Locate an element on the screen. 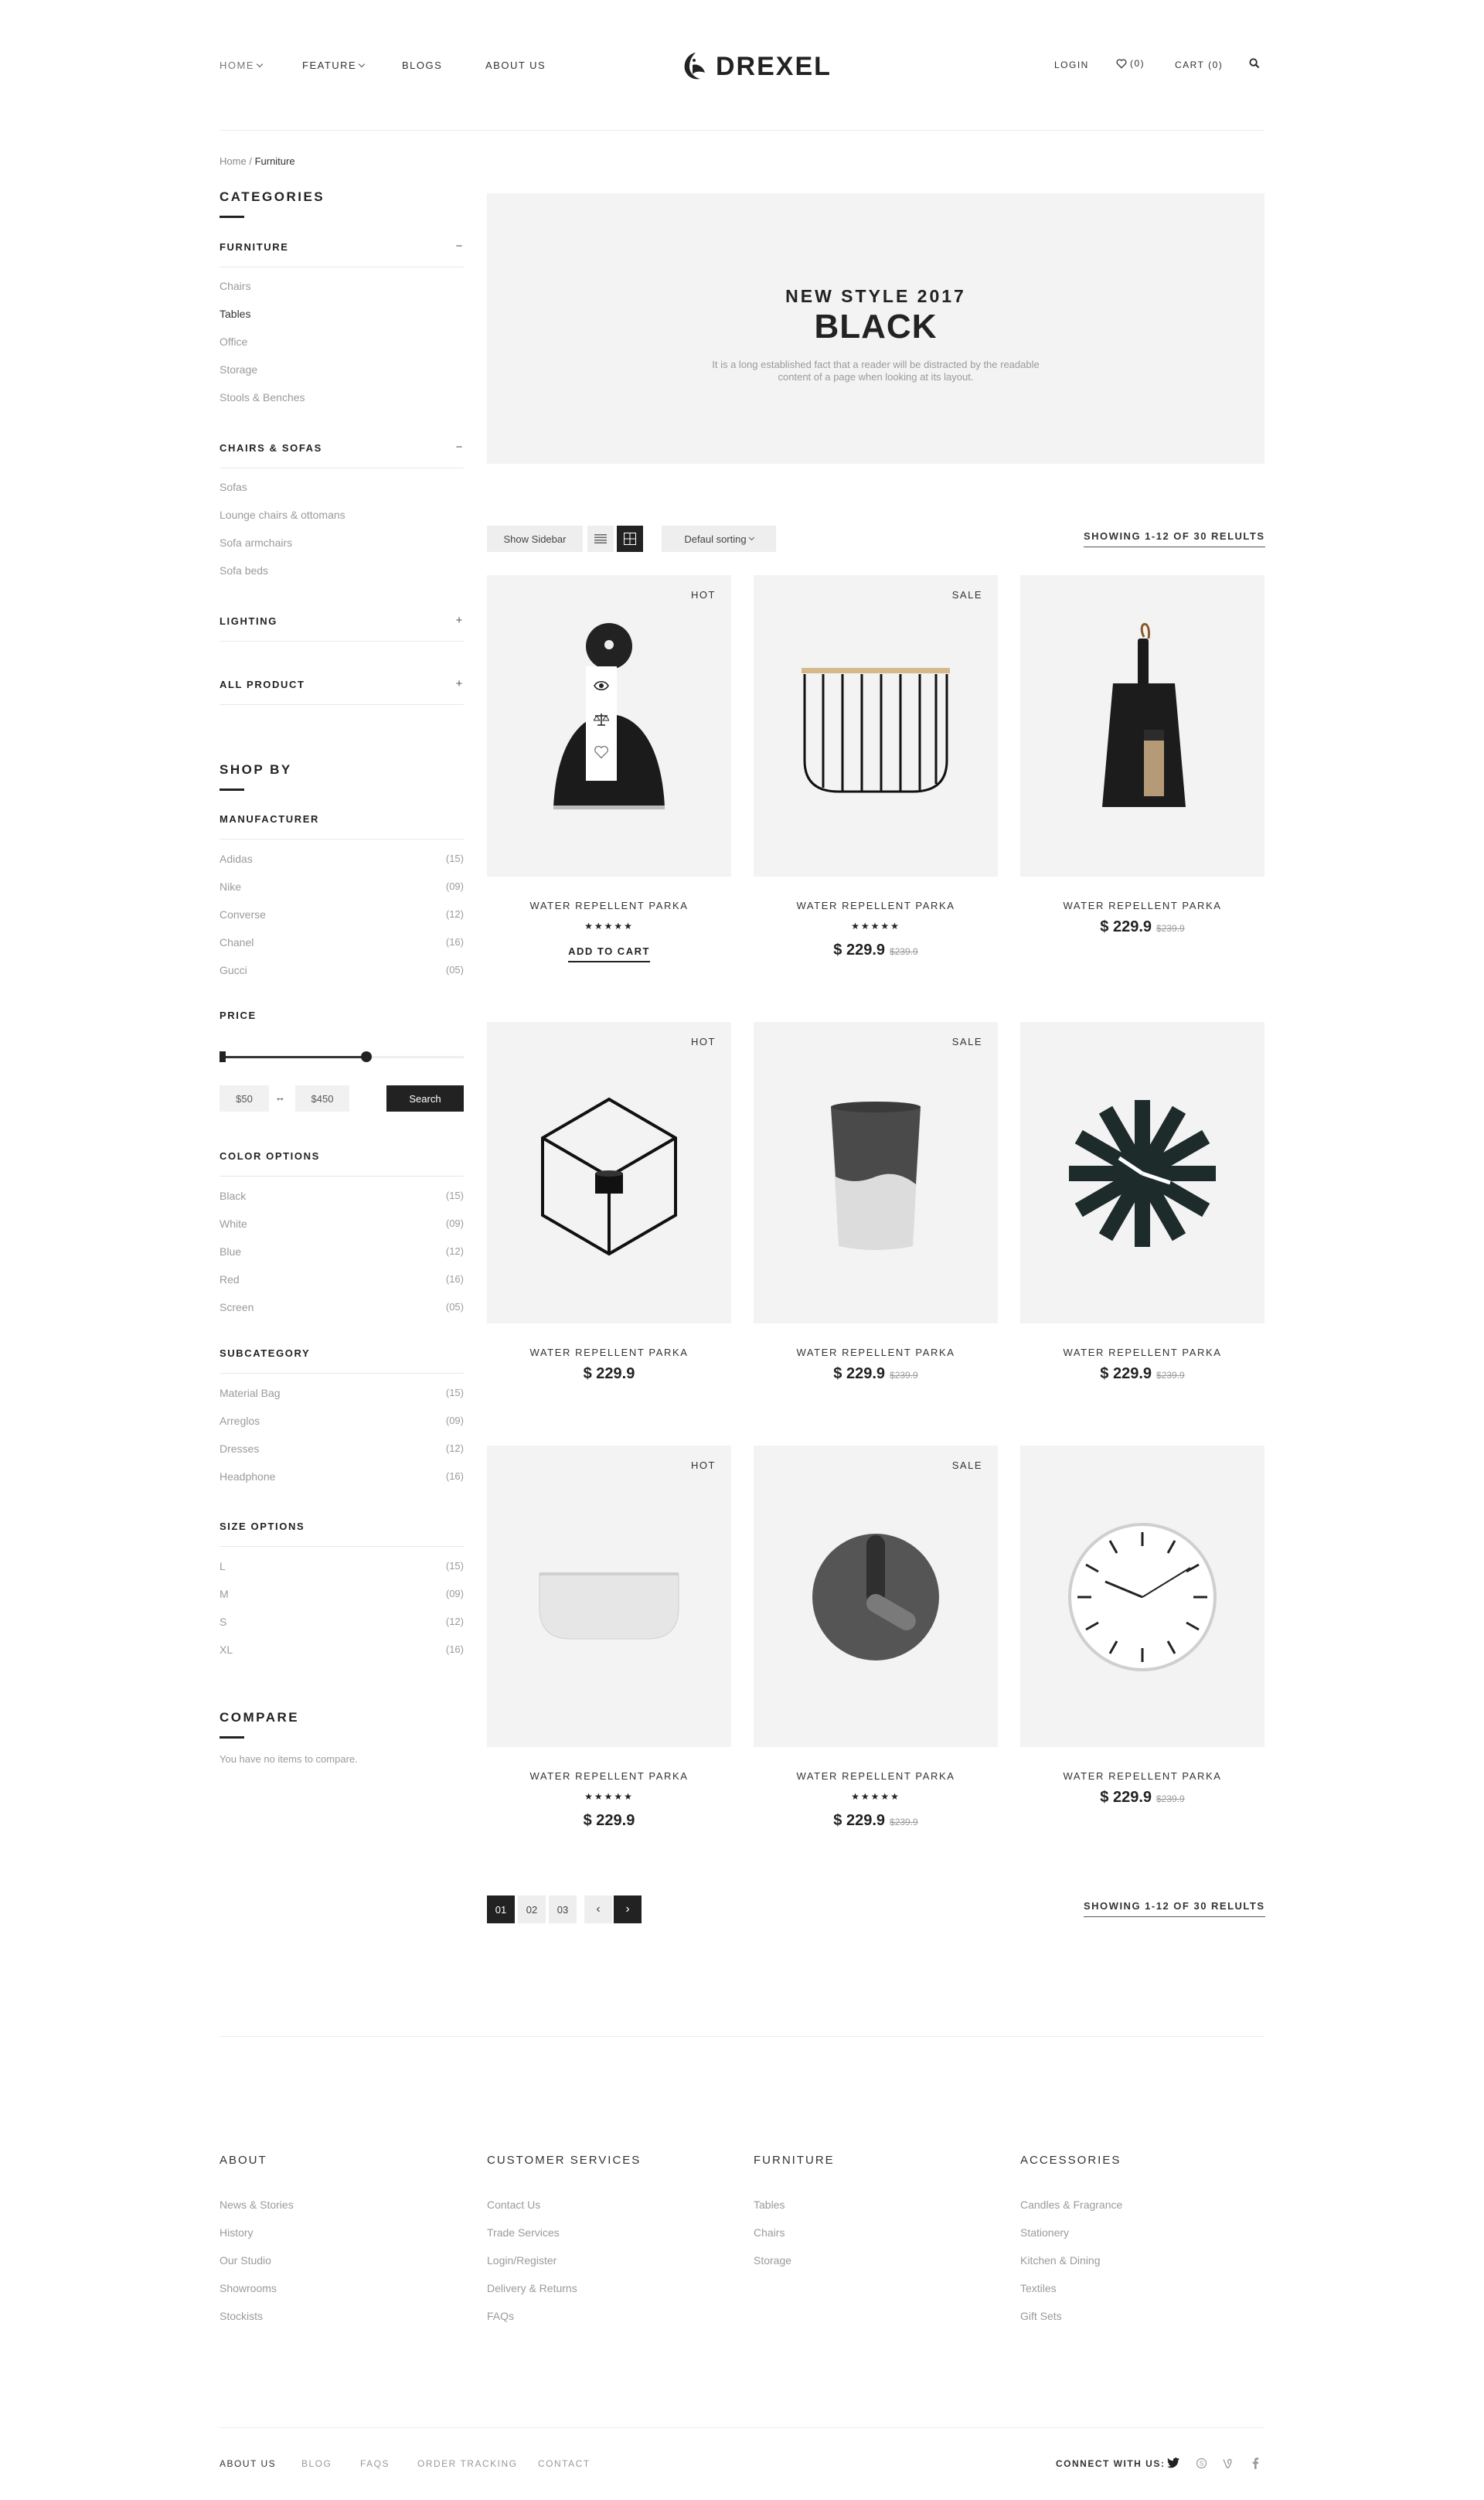 This screenshot has width=1484, height=2500. footer-link: Stockists is located at coordinates (241, 2316).